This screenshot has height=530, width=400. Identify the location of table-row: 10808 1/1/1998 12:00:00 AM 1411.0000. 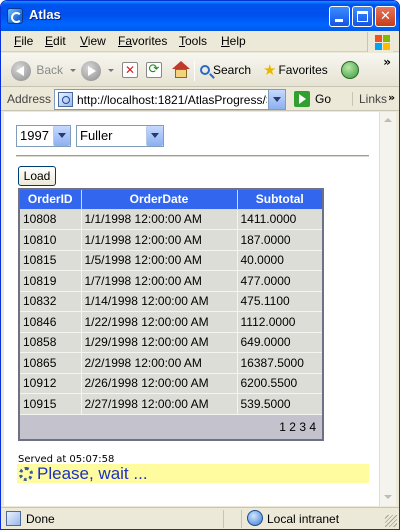
(171, 219).